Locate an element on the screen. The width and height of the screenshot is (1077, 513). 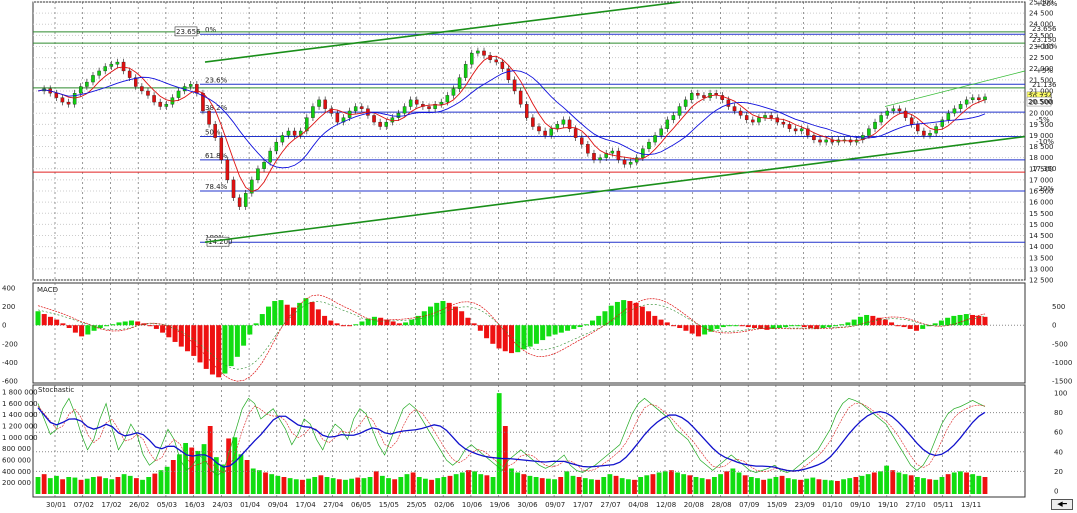
date-tick-label: 09/10 is located at coordinates (860, 505).